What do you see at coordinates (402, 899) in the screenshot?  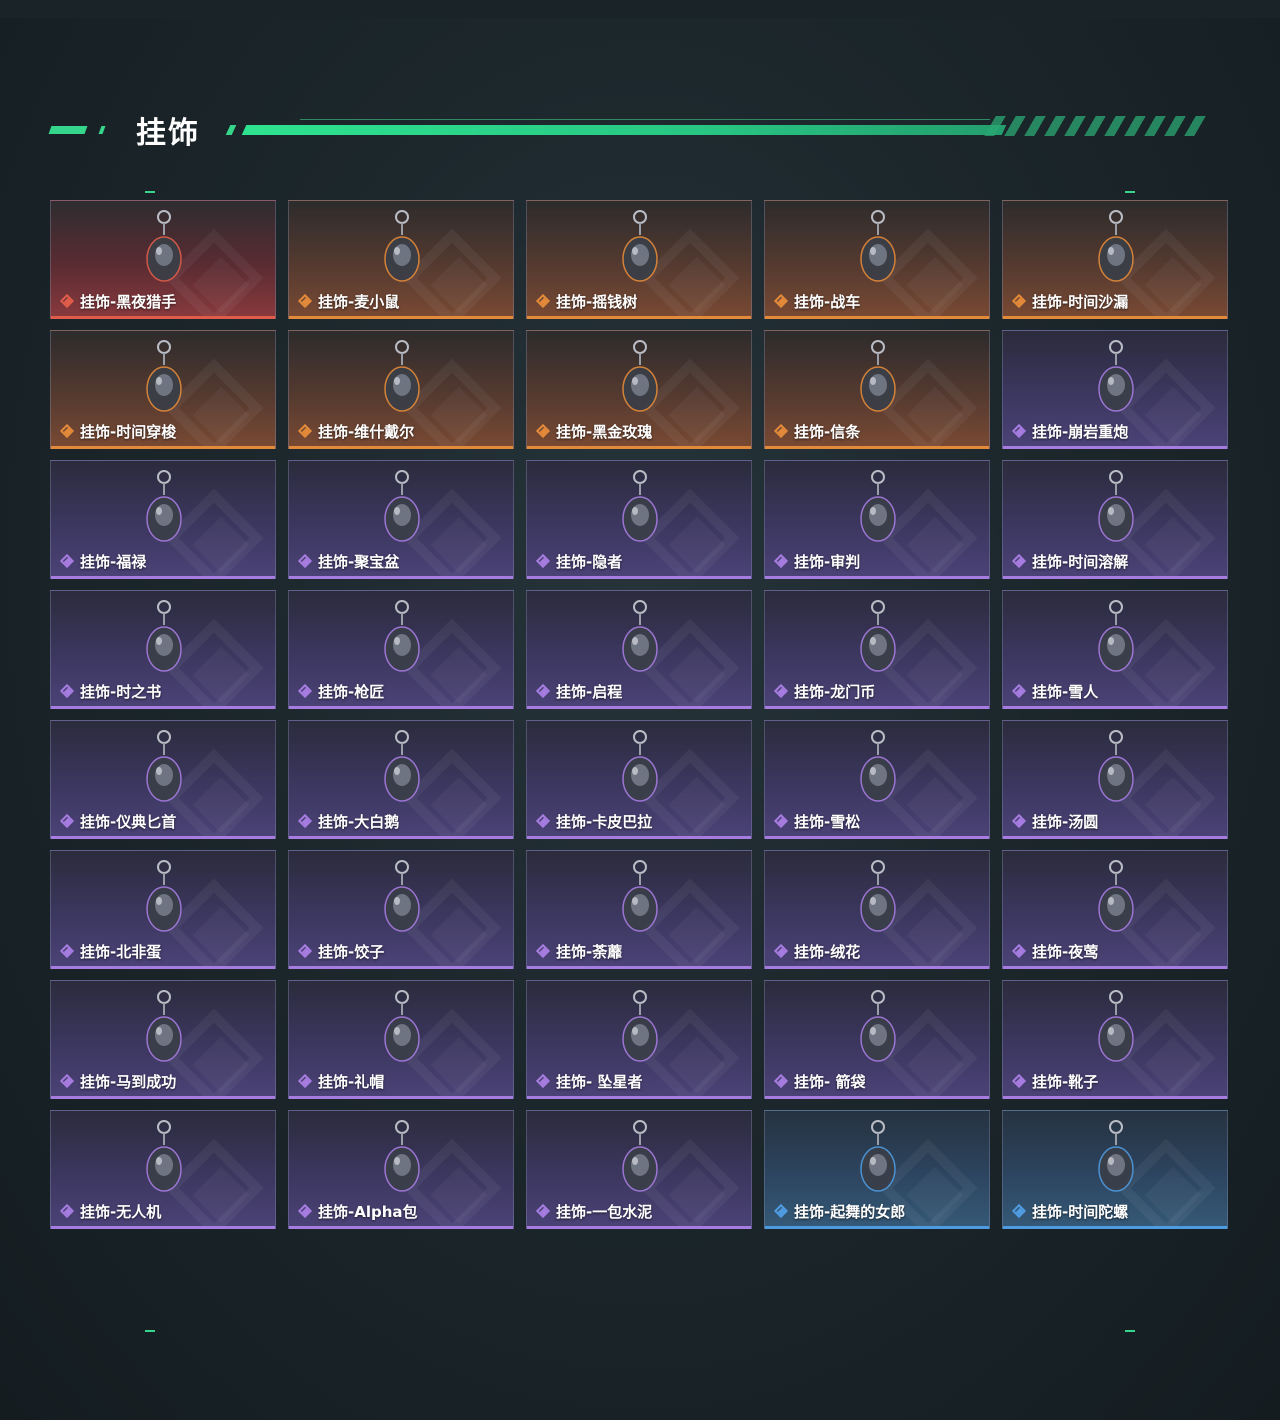 I see `dumplings-plate-pendant-icon` at bounding box center [402, 899].